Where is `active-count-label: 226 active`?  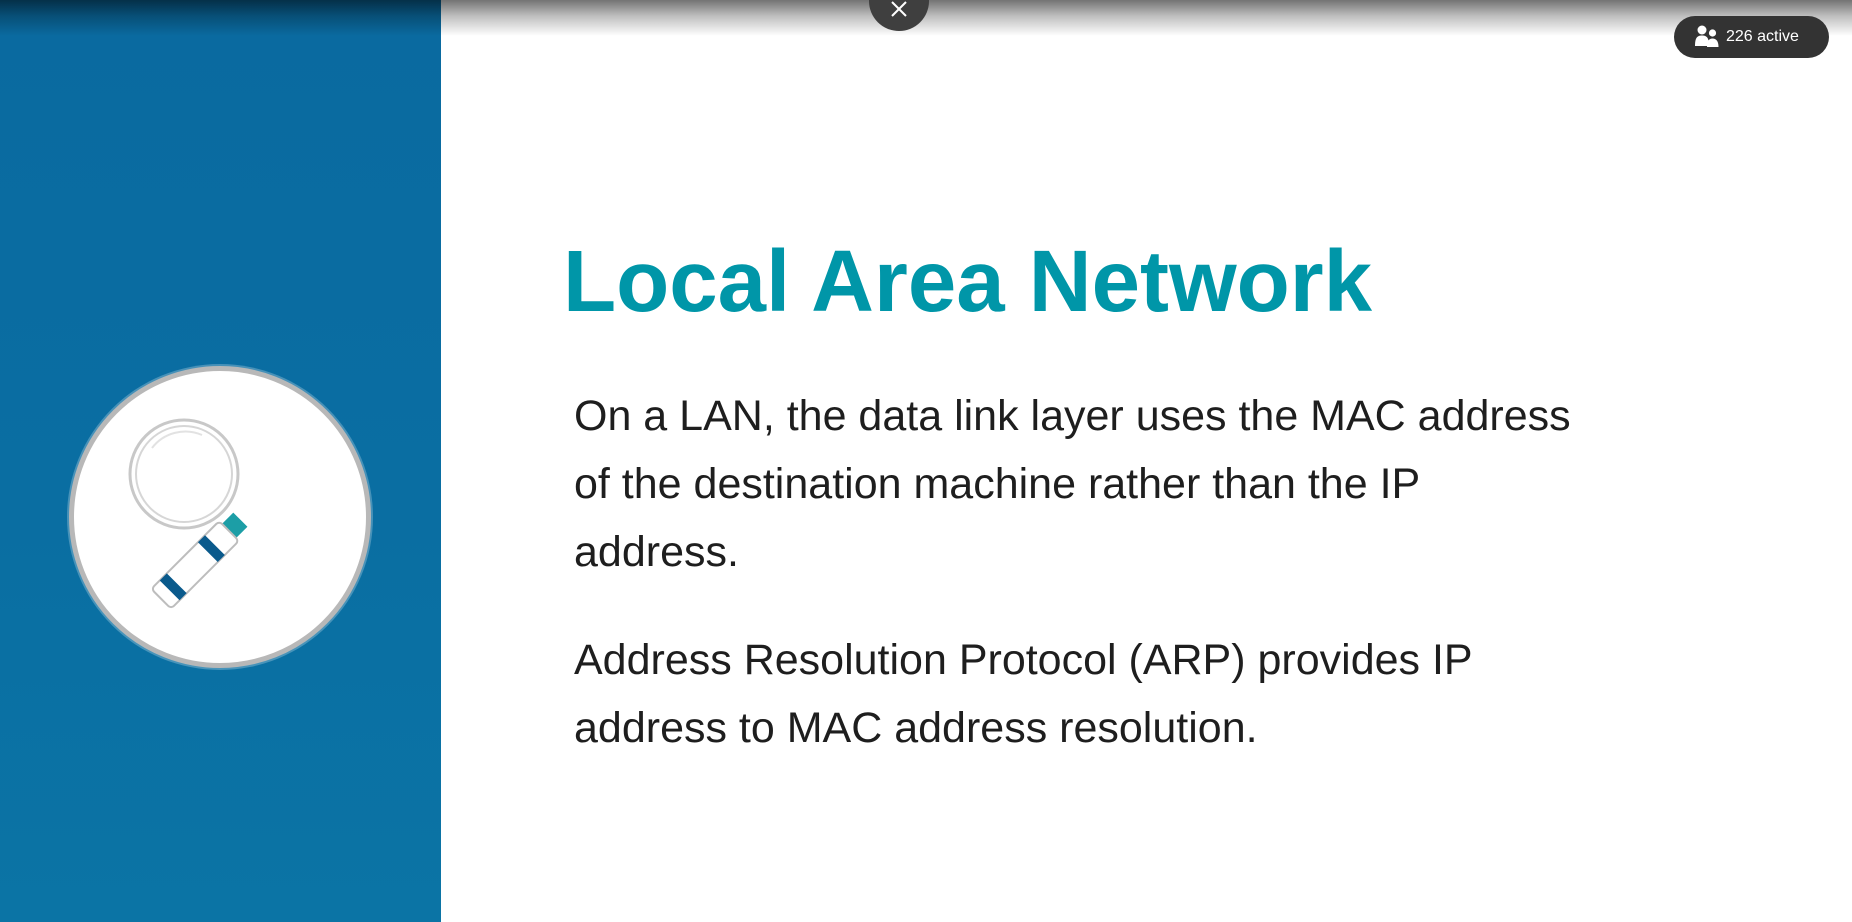 active-count-label: 226 active is located at coordinates (1762, 36).